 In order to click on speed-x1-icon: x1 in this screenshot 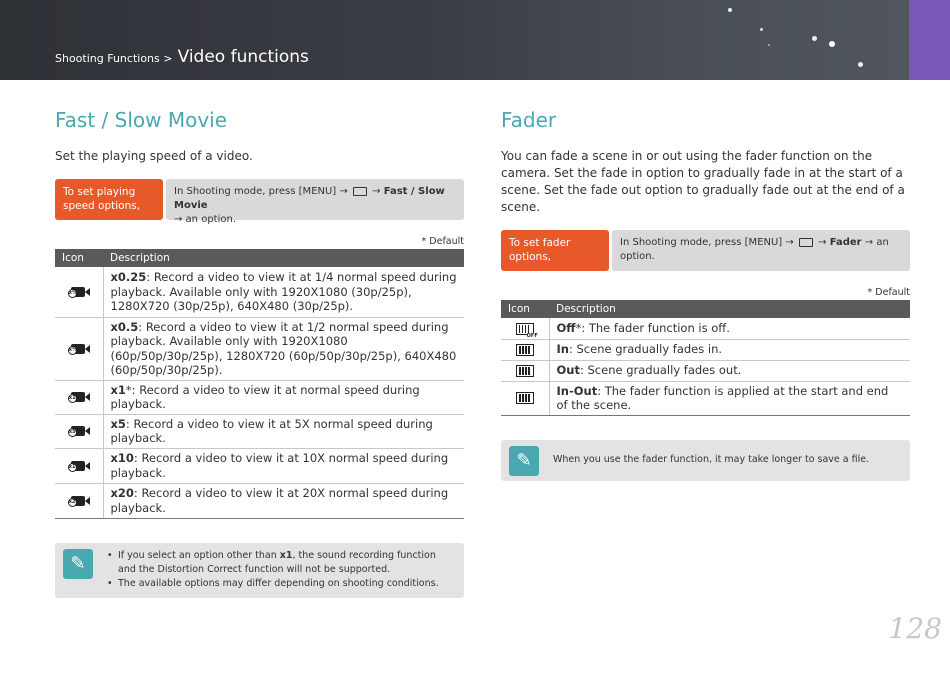, I will do `click(78, 397)`.